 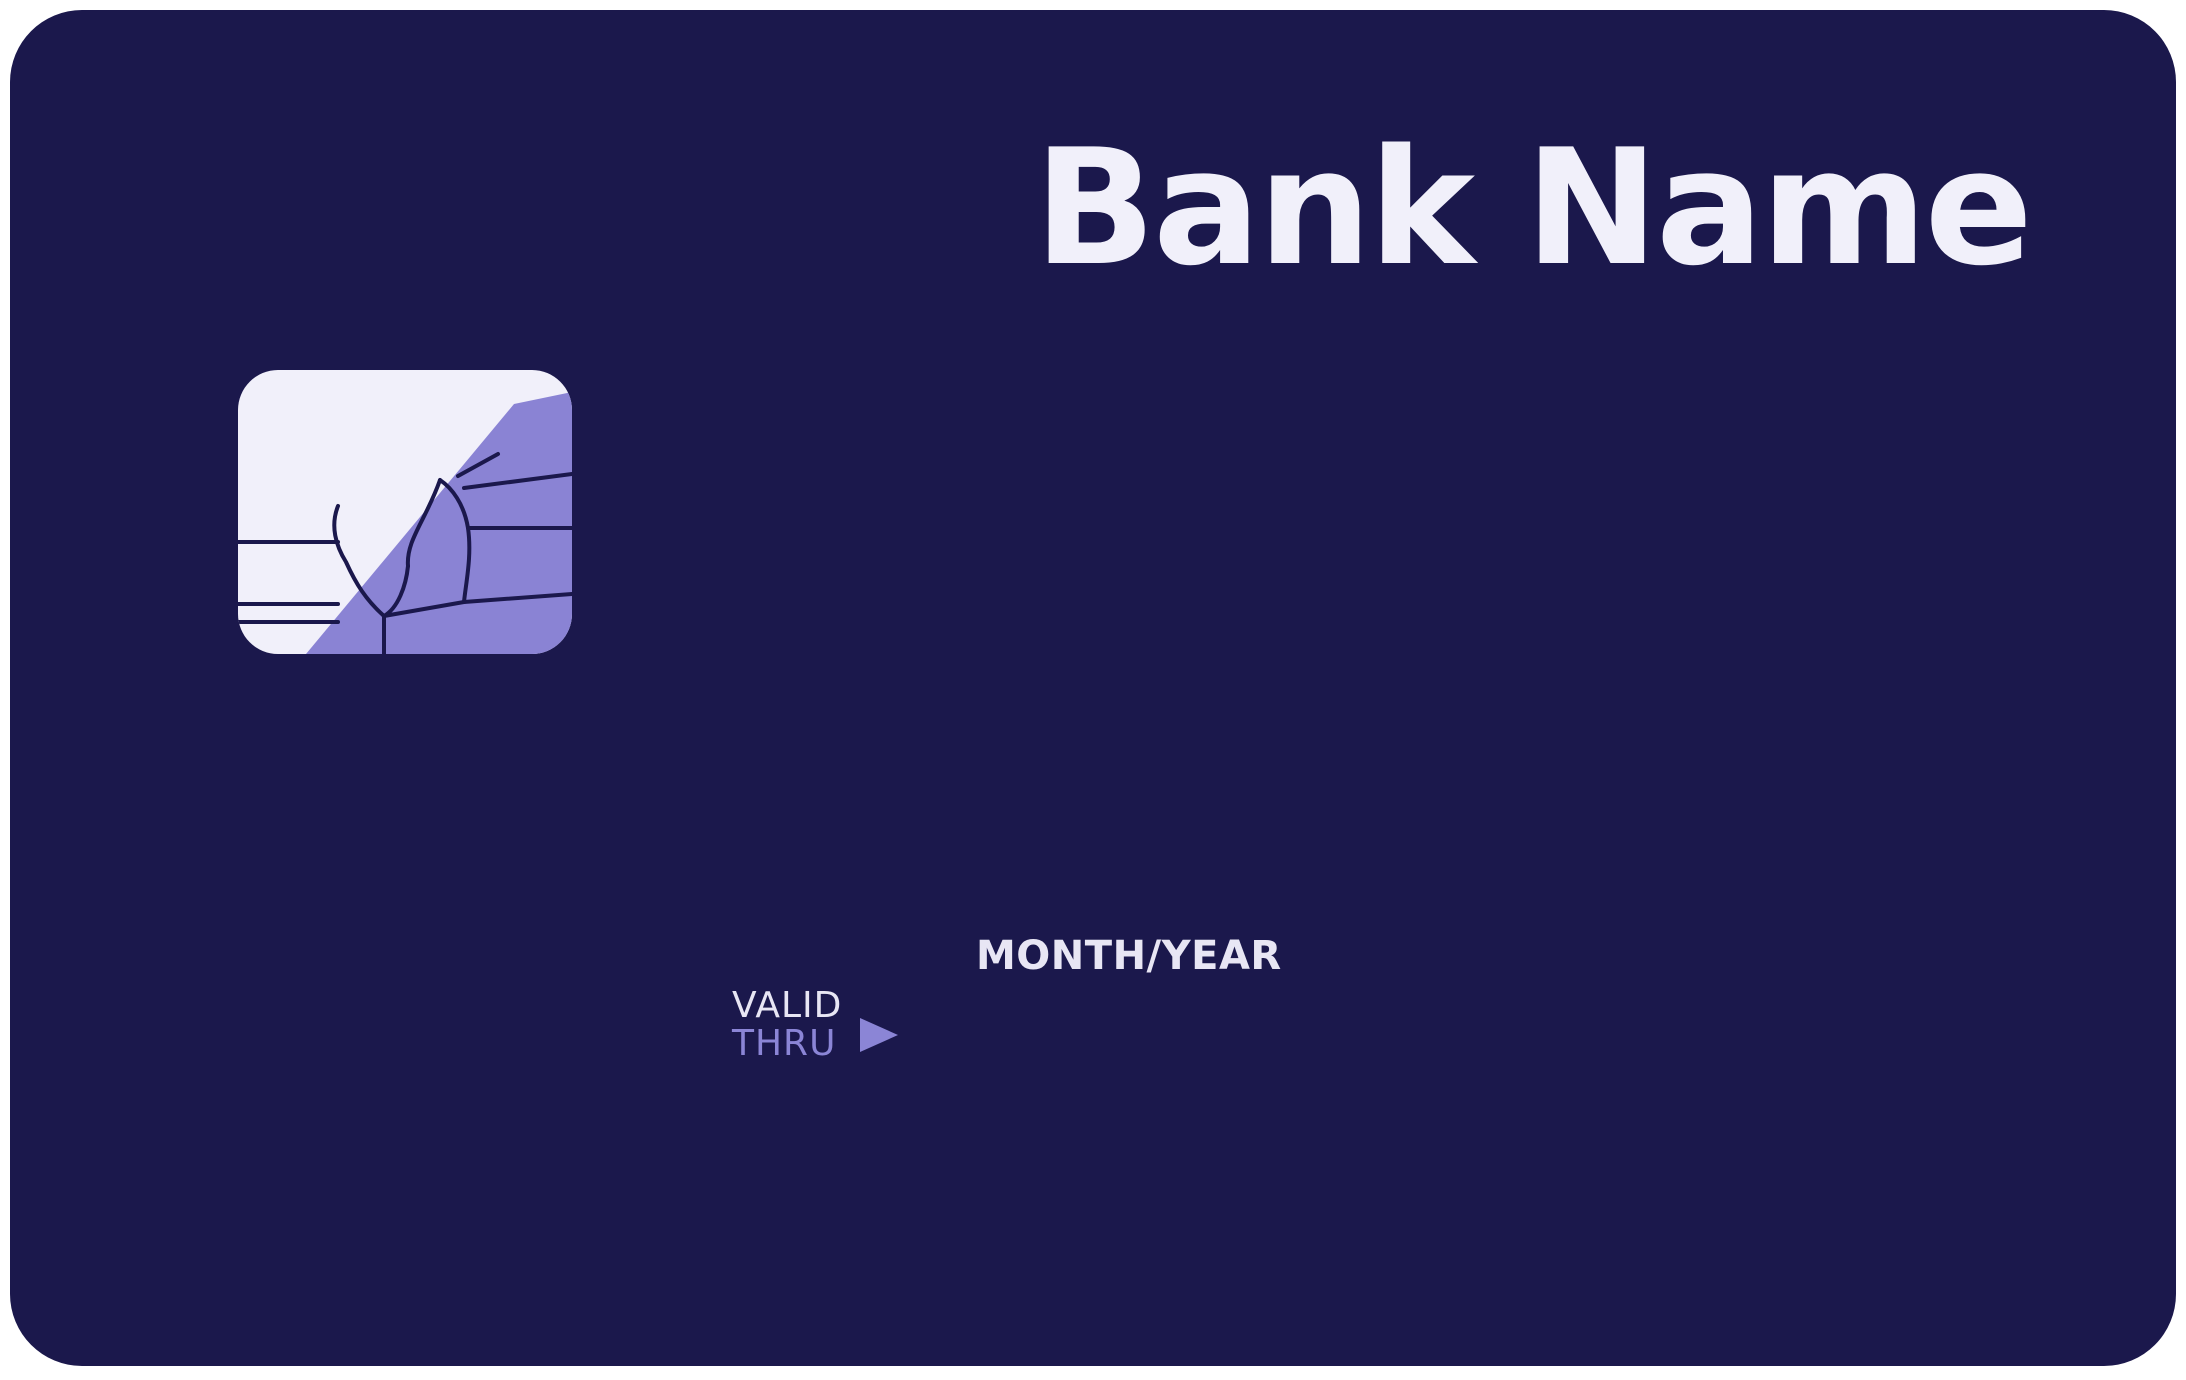 What do you see at coordinates (784, 1043) in the screenshot?
I see `thru-label: THRU` at bounding box center [784, 1043].